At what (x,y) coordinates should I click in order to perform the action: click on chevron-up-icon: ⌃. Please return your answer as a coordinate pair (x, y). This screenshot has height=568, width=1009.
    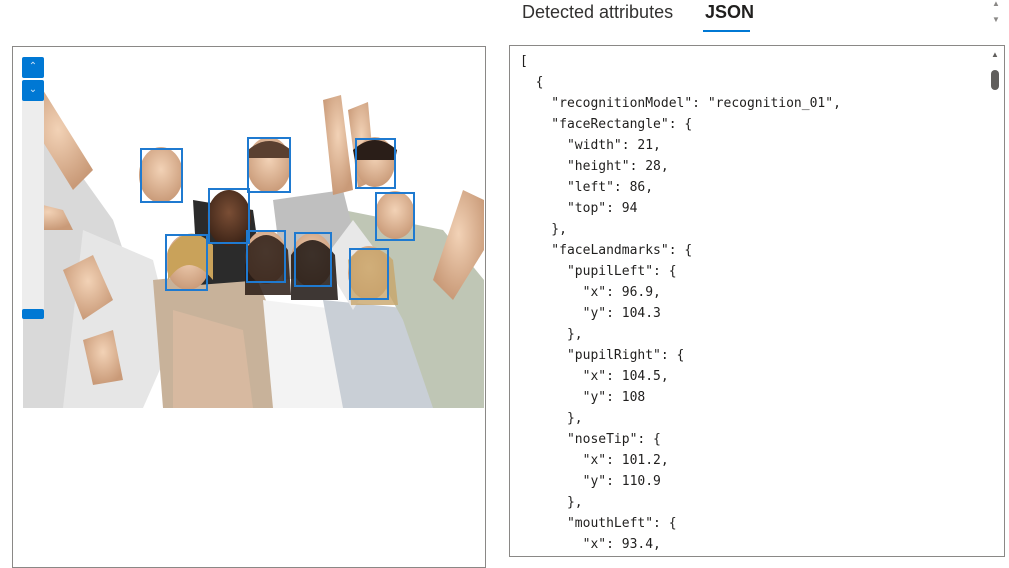
    Looking at the image, I should click on (33, 66).